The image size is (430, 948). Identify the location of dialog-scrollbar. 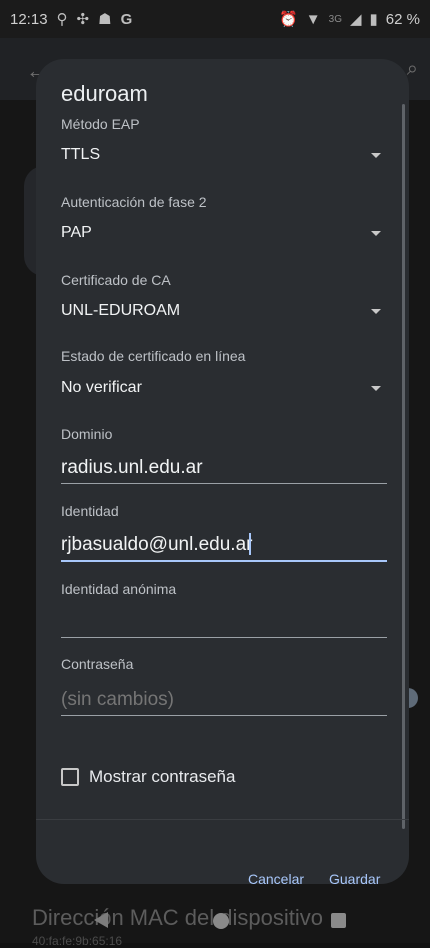
(403, 466).